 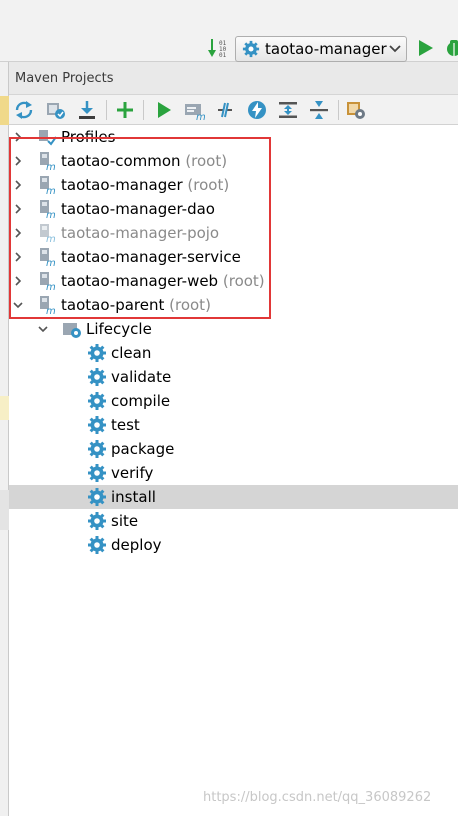 What do you see at coordinates (233, 137) in the screenshot?
I see `tree-item-profiles: Profiles` at bounding box center [233, 137].